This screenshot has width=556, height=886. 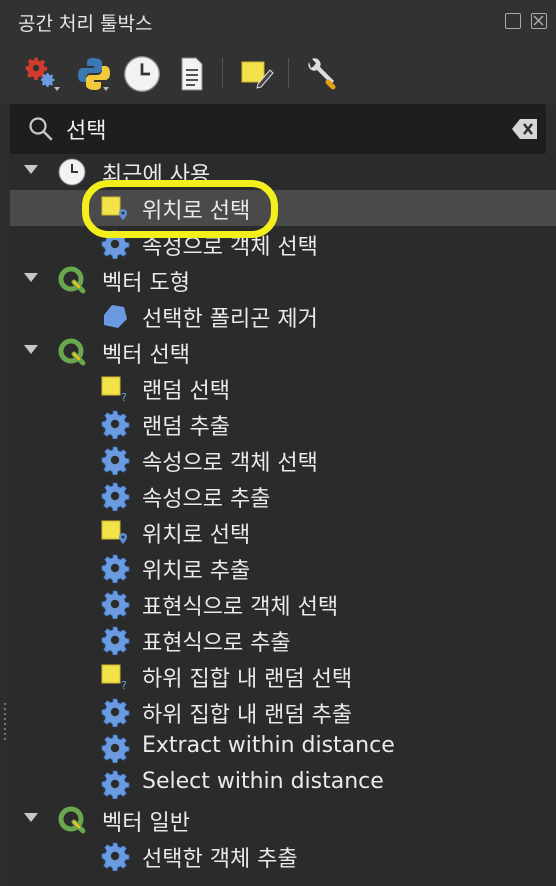 What do you see at coordinates (283, 352) in the screenshot?
I see `group-vector-selection: 벡터 선택` at bounding box center [283, 352].